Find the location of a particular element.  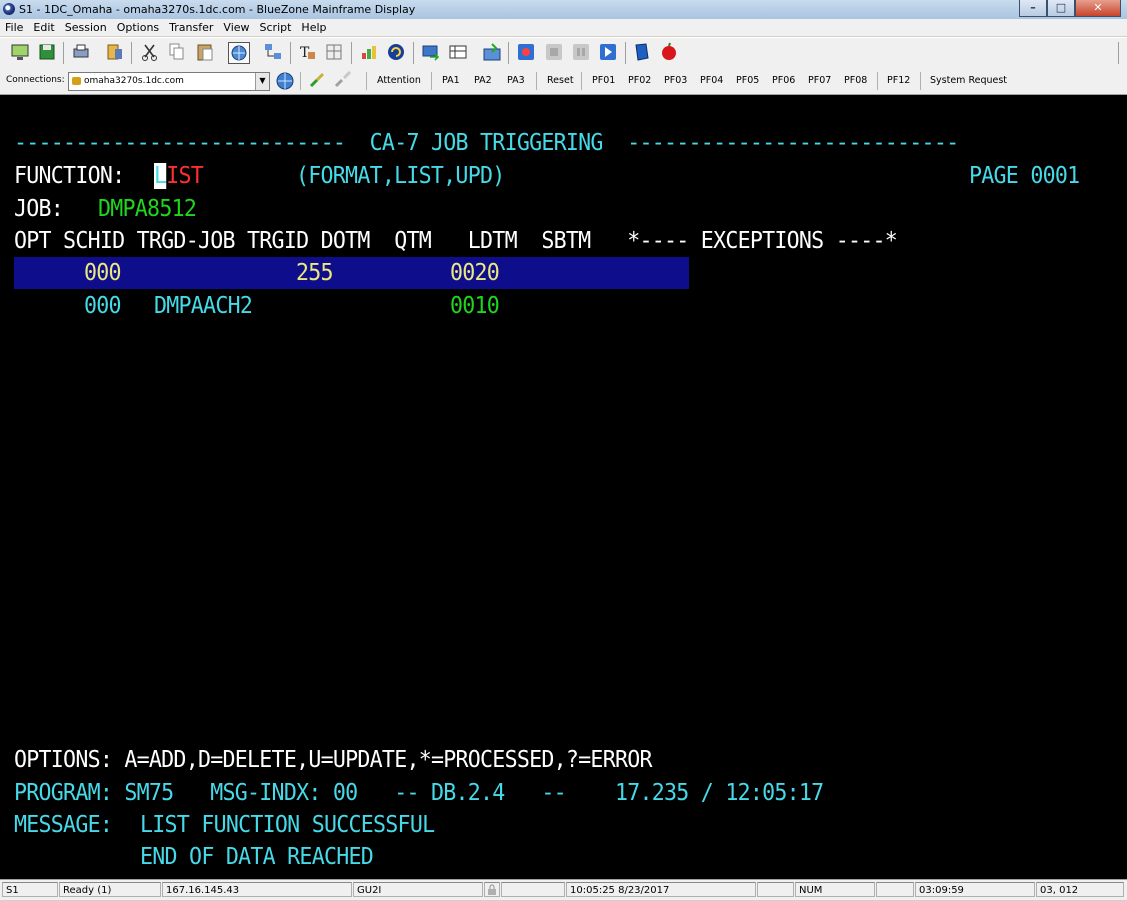

status-cursor-pos: 03, 012 is located at coordinates (1080, 889).